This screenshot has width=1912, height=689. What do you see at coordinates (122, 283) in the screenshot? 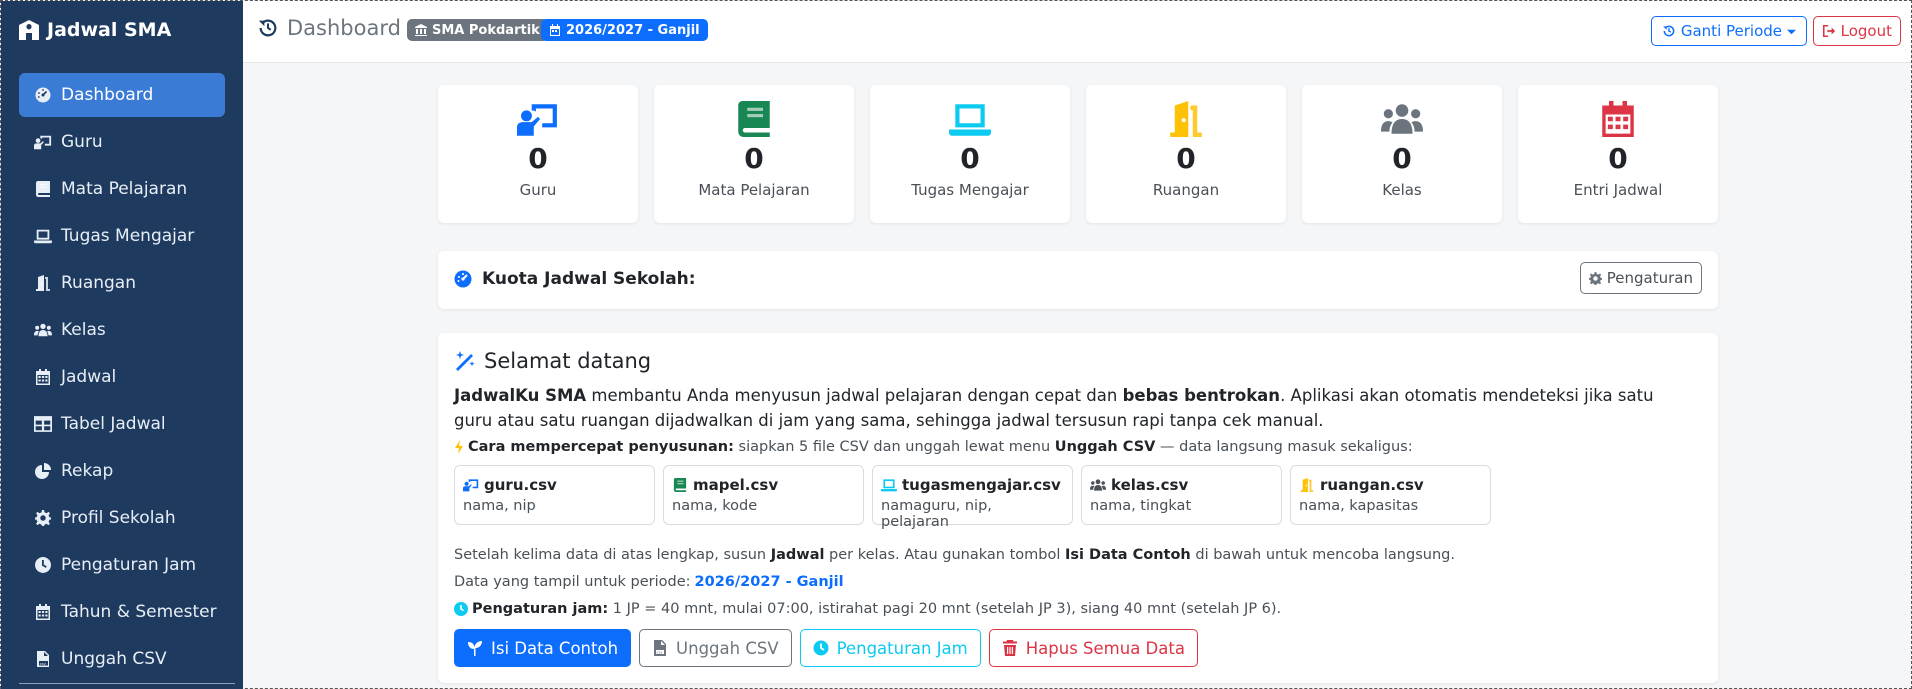
I see `sidebar-item-ruangan: Ruangan` at bounding box center [122, 283].